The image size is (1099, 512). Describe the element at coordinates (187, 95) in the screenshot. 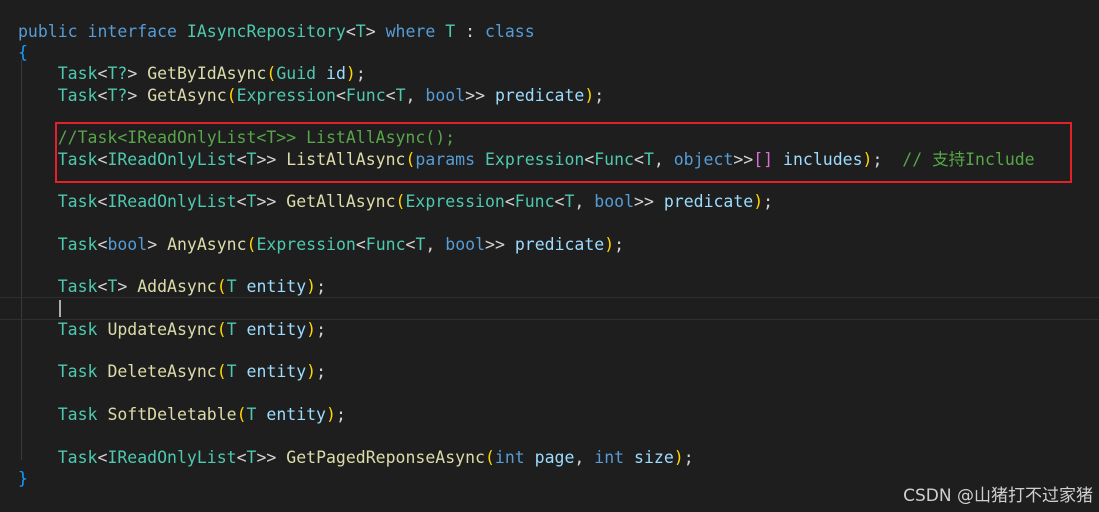

I see `method-name: GetAsync` at that location.